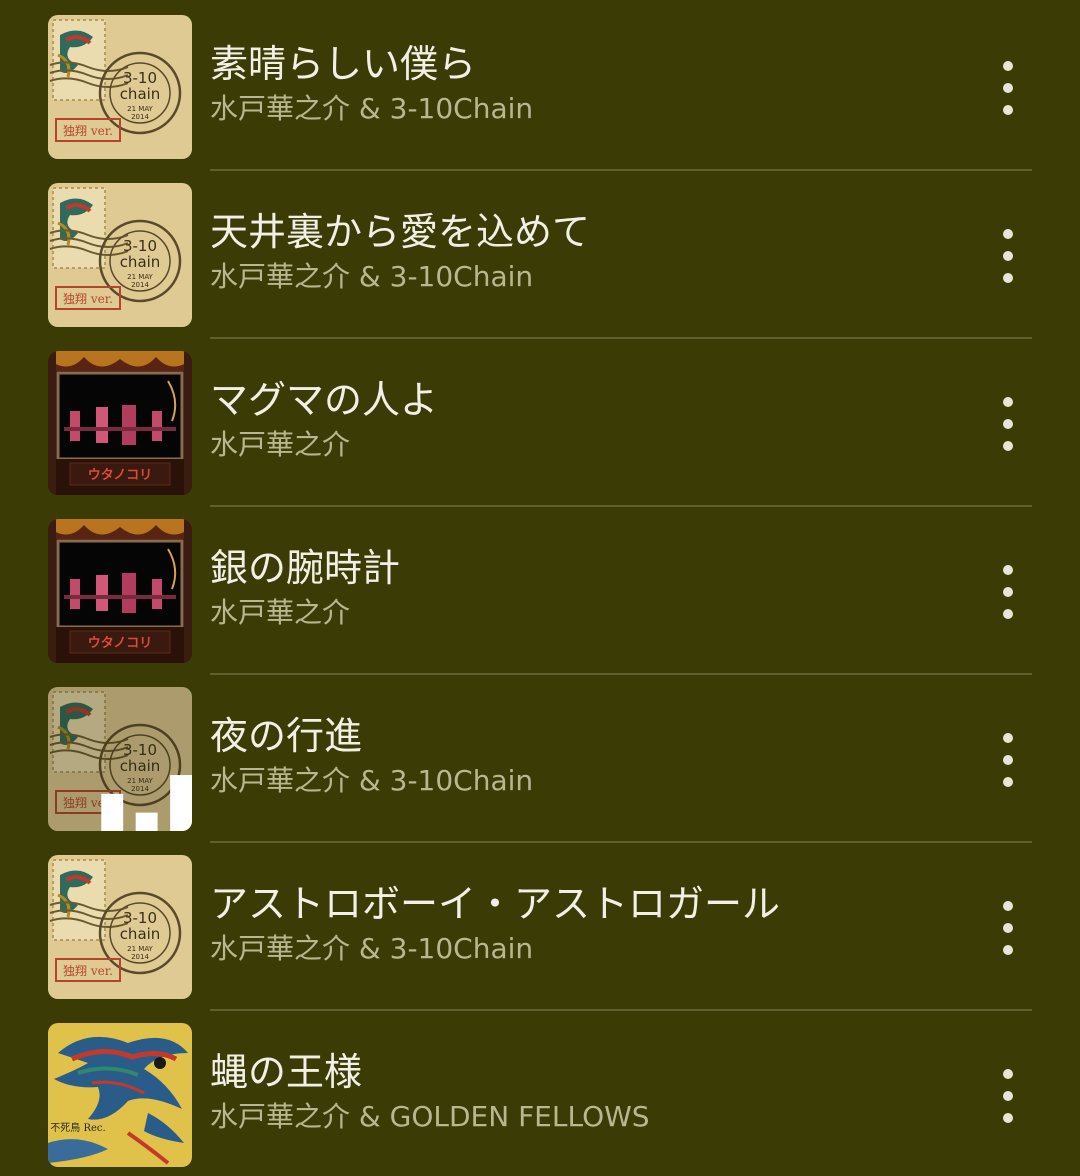 The image size is (1080, 1176). Describe the element at coordinates (77, 1127) in the screenshot. I see `svg-text: 不死鳥 Rec.` at that location.